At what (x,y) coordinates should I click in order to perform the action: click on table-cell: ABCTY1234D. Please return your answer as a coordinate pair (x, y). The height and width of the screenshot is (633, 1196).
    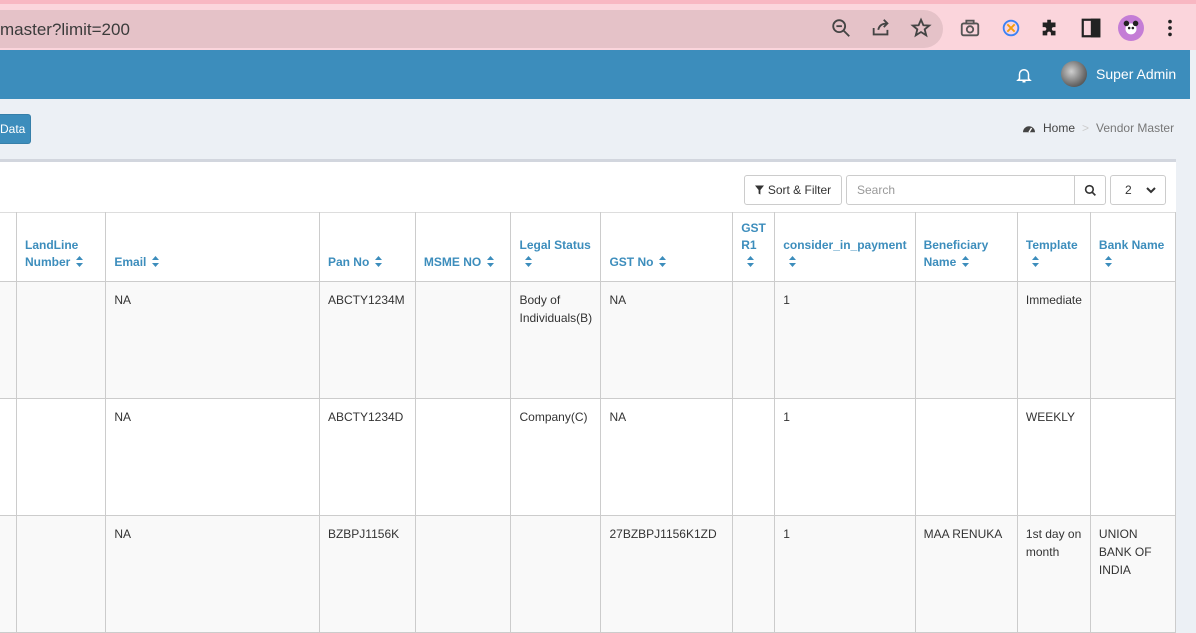
    Looking at the image, I should click on (367, 457).